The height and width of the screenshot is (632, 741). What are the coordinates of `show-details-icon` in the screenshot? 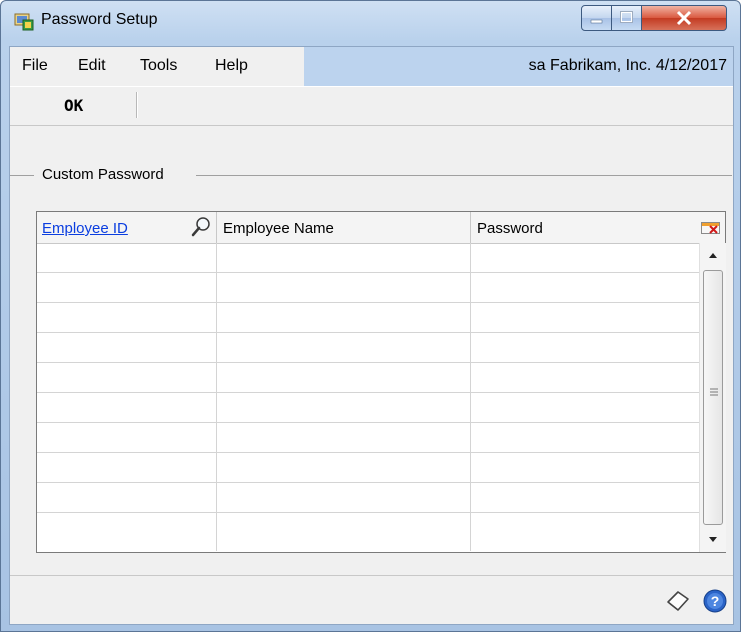 It's located at (711, 228).